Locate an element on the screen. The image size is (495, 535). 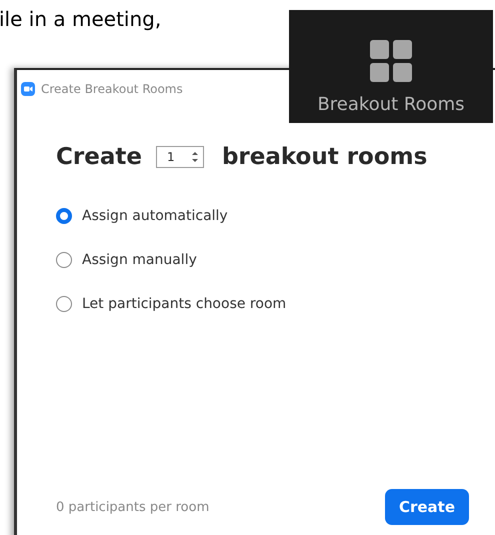
option-label: Assign manually is located at coordinates (139, 260).